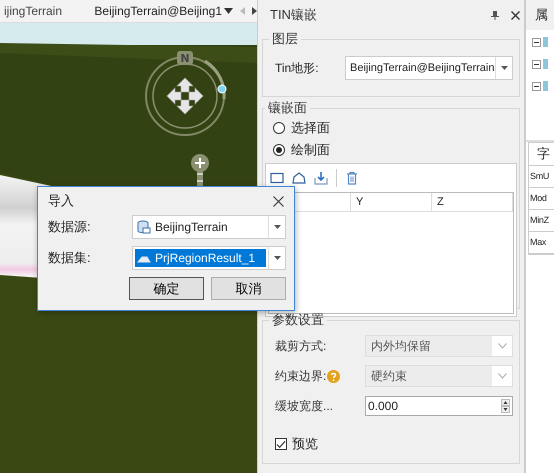 This screenshot has height=473, width=554. I want to click on dropdown-icon, so click(228, 11).